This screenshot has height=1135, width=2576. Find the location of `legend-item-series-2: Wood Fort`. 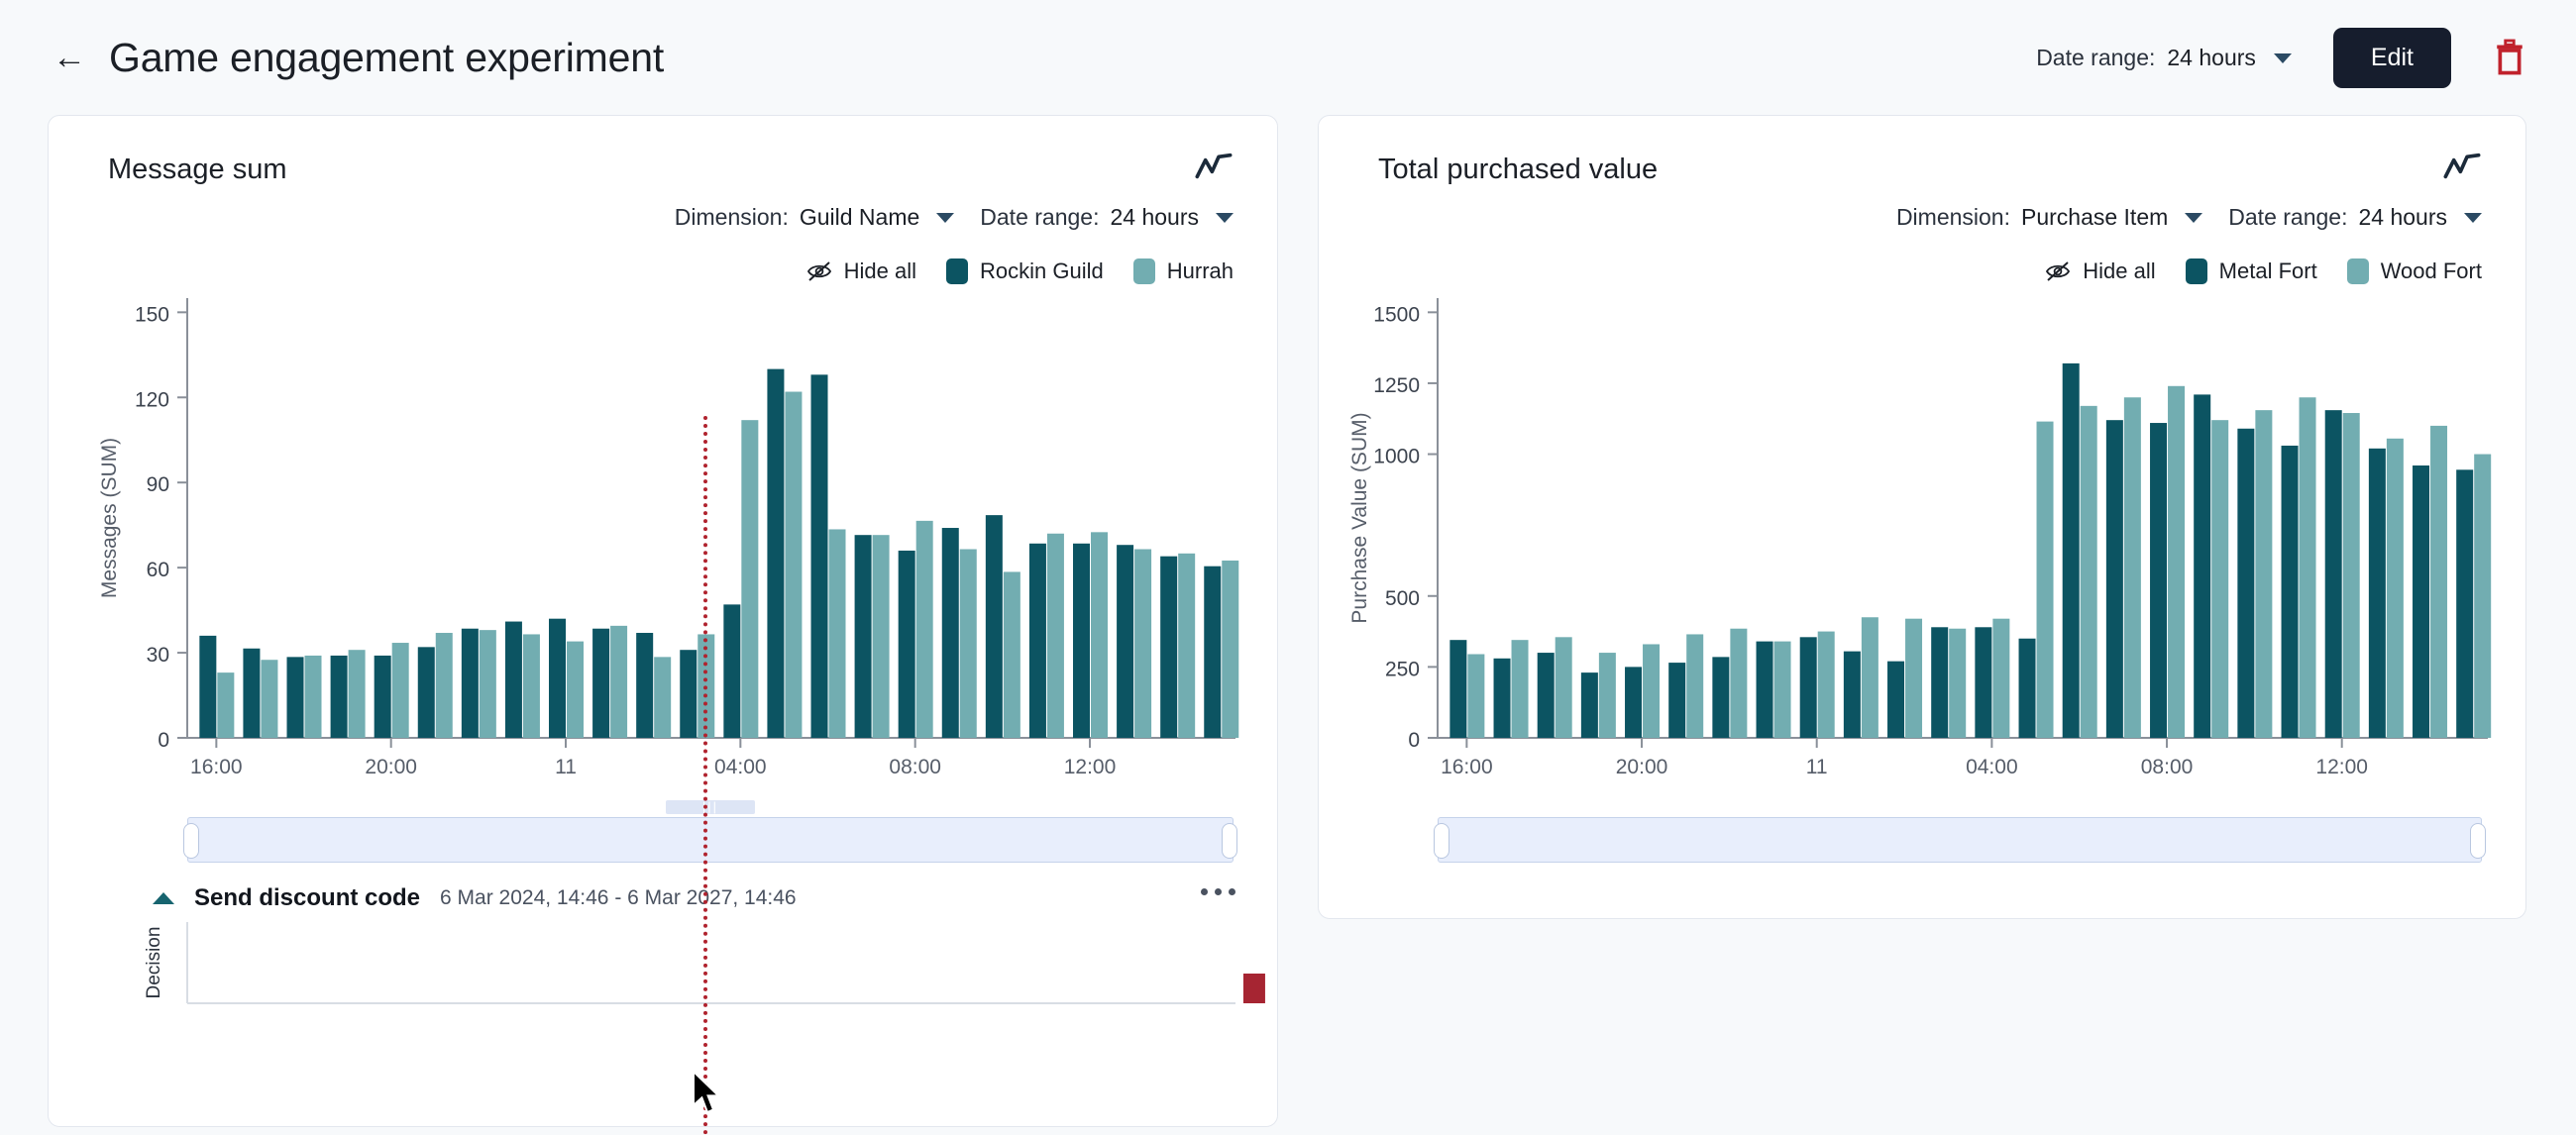

legend-item-series-2: Wood Fort is located at coordinates (2414, 271).